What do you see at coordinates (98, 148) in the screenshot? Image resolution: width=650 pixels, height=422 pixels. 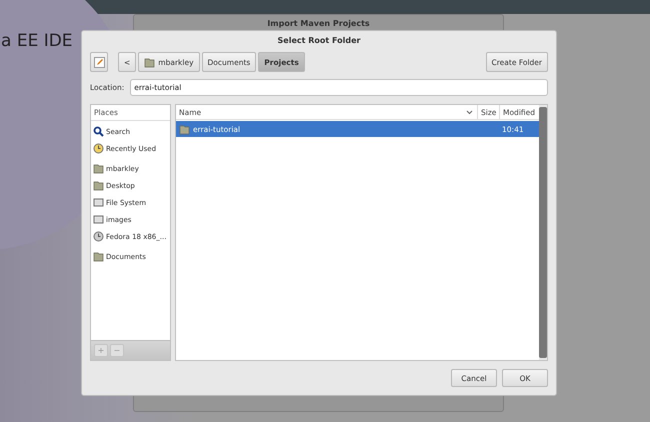 I see `clock-icon` at bounding box center [98, 148].